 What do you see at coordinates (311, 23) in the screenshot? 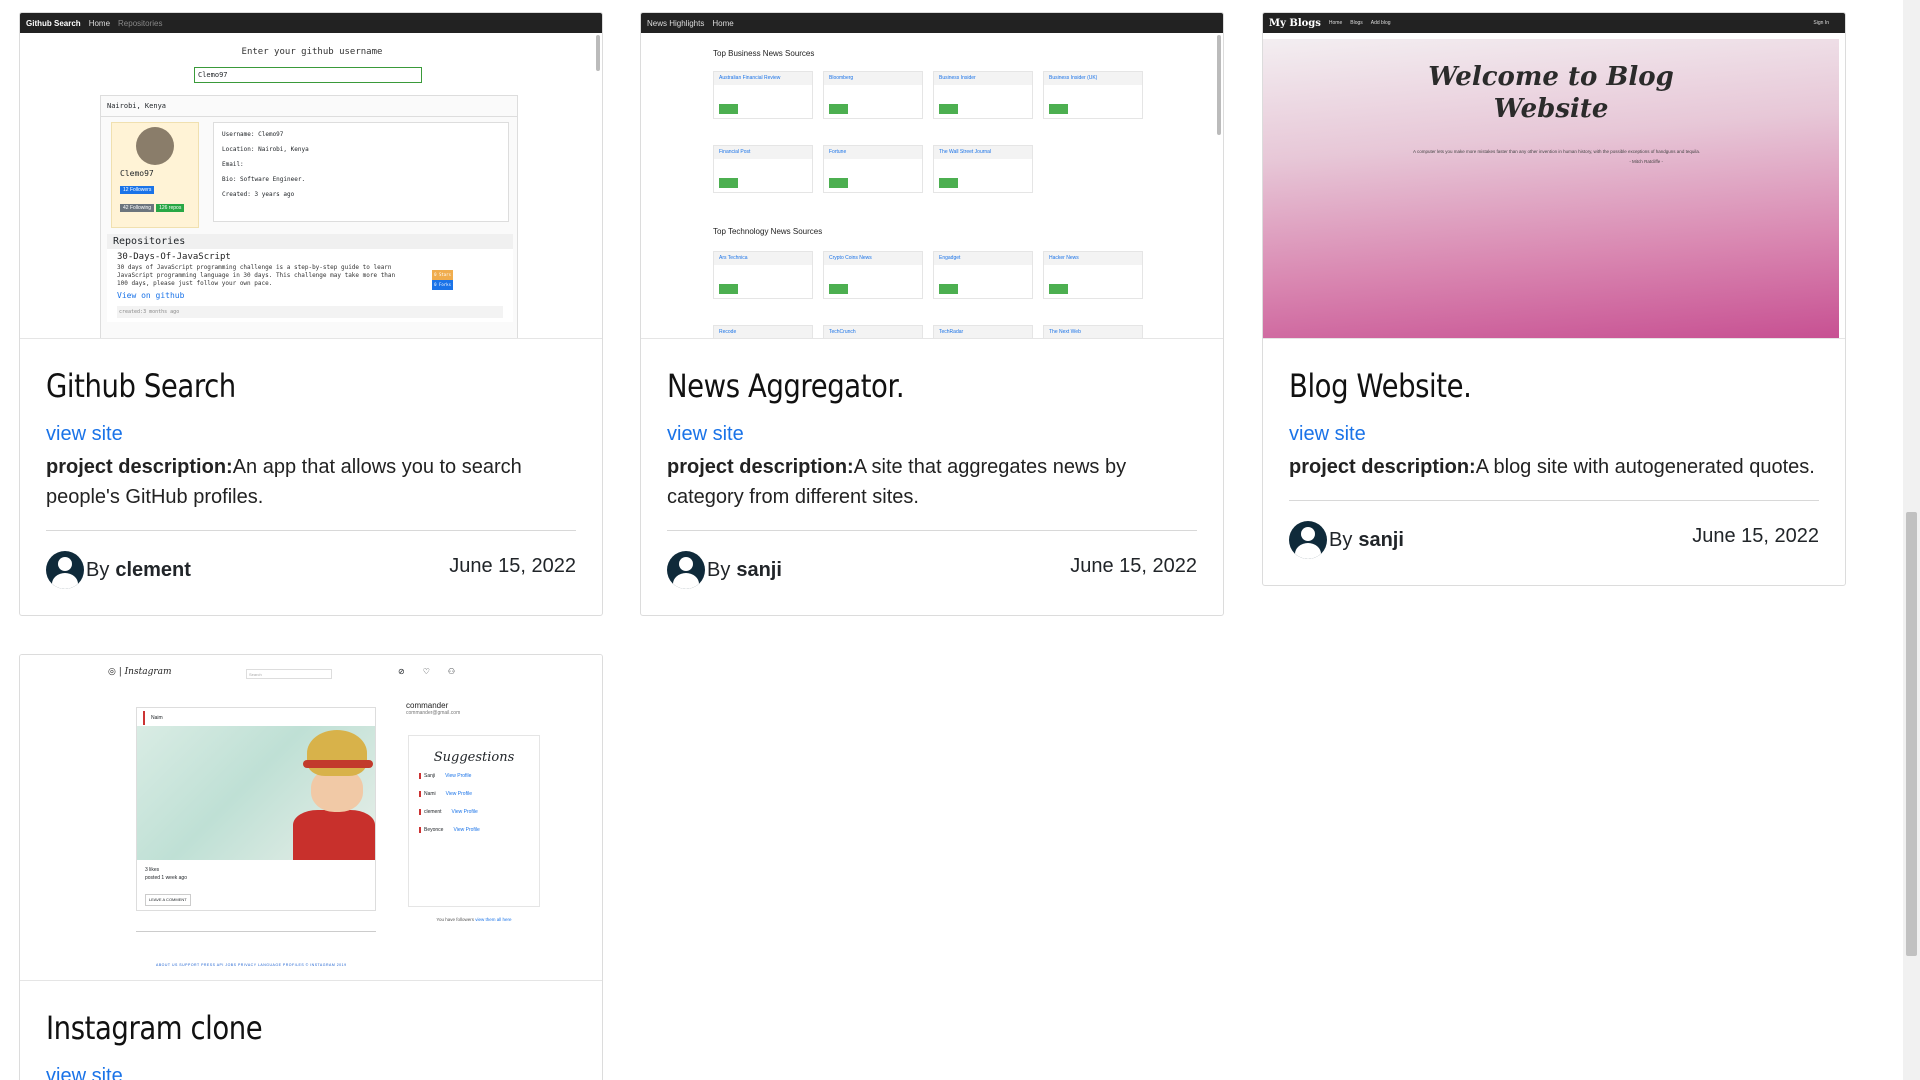
I see `preview-navbar: Github Search Home Repositories` at bounding box center [311, 23].